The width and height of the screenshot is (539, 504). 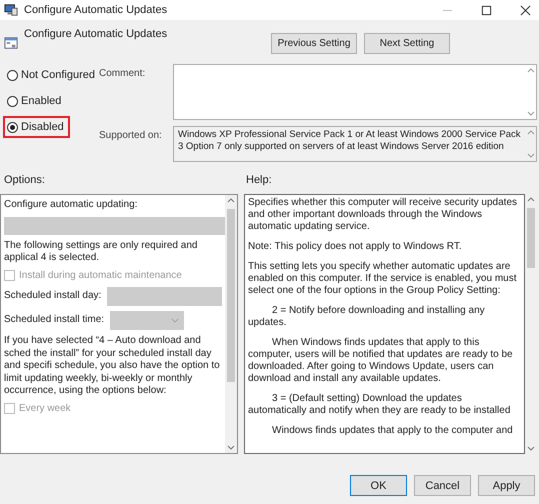 What do you see at coordinates (378, 485) in the screenshot?
I see `dialog-button: OK` at bounding box center [378, 485].